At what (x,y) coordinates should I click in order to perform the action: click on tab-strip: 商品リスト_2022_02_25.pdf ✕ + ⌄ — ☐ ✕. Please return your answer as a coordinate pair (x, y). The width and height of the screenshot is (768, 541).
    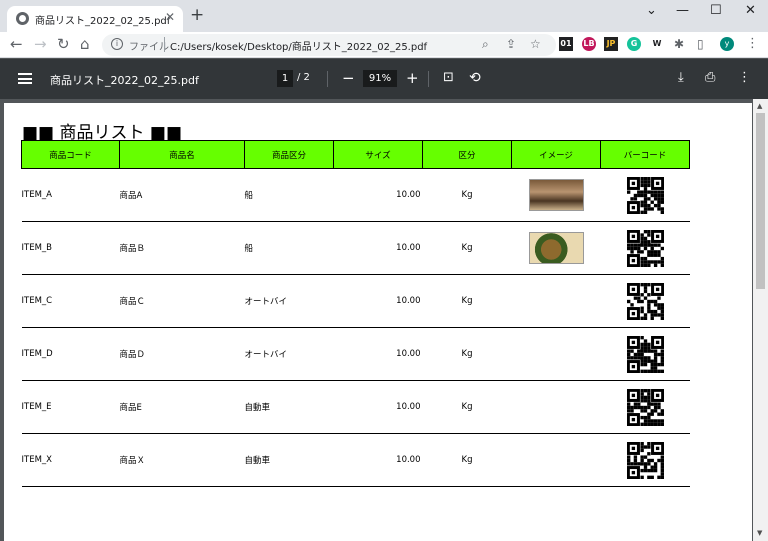
    Looking at the image, I should click on (384, 16).